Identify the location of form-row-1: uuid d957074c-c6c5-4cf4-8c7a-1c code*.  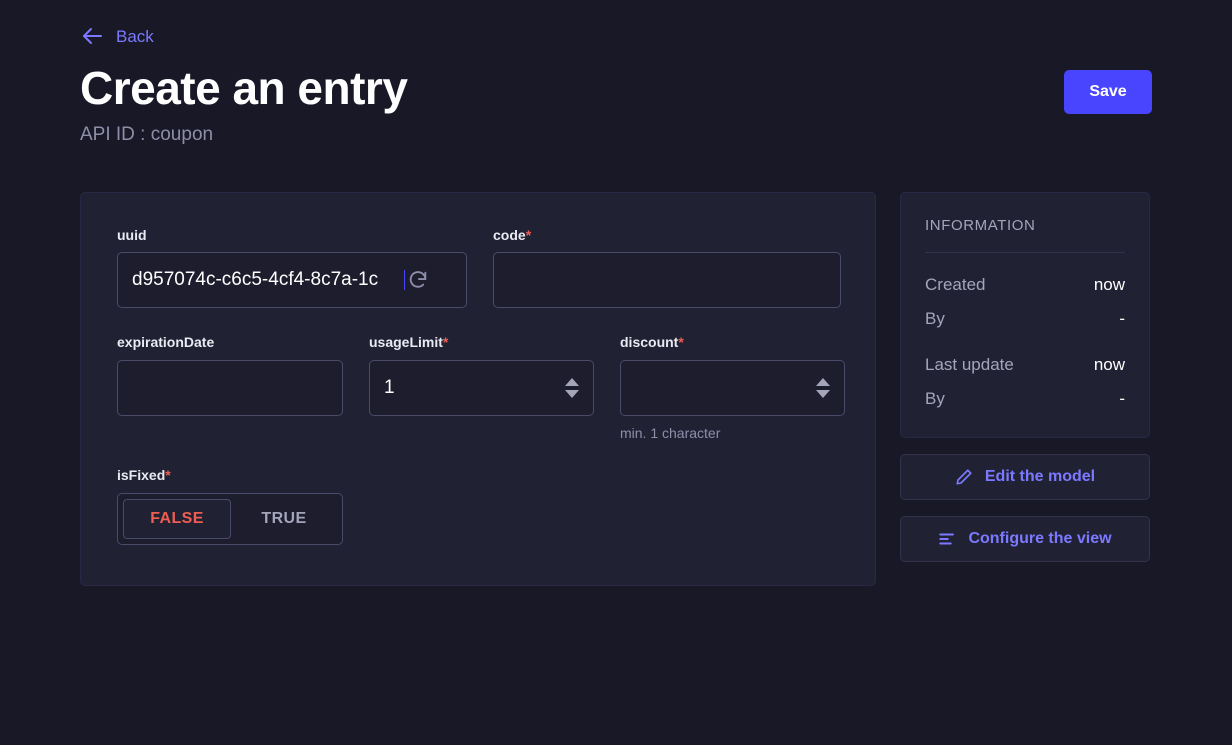
(479, 268).